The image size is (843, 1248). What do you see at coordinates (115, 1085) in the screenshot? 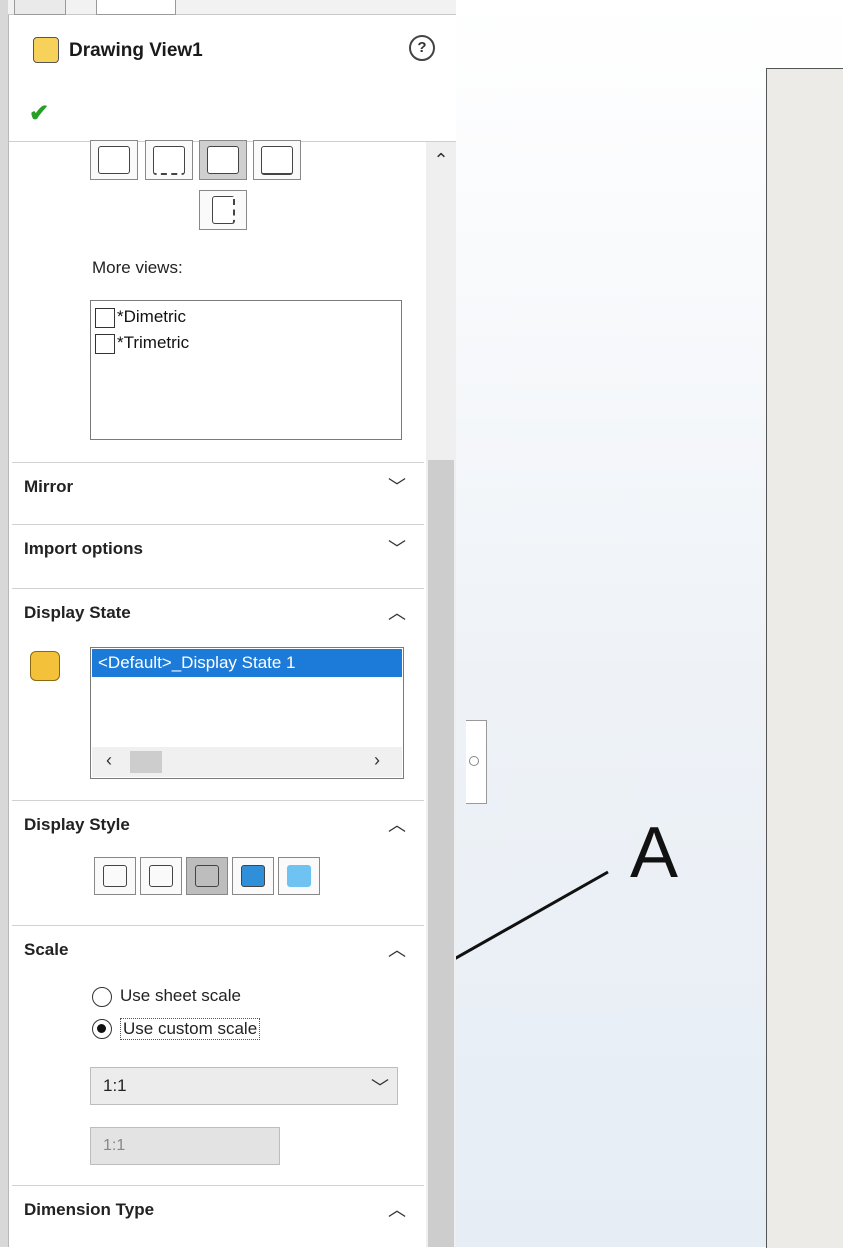
I see `scale-dropdown-value: 1:1` at bounding box center [115, 1085].